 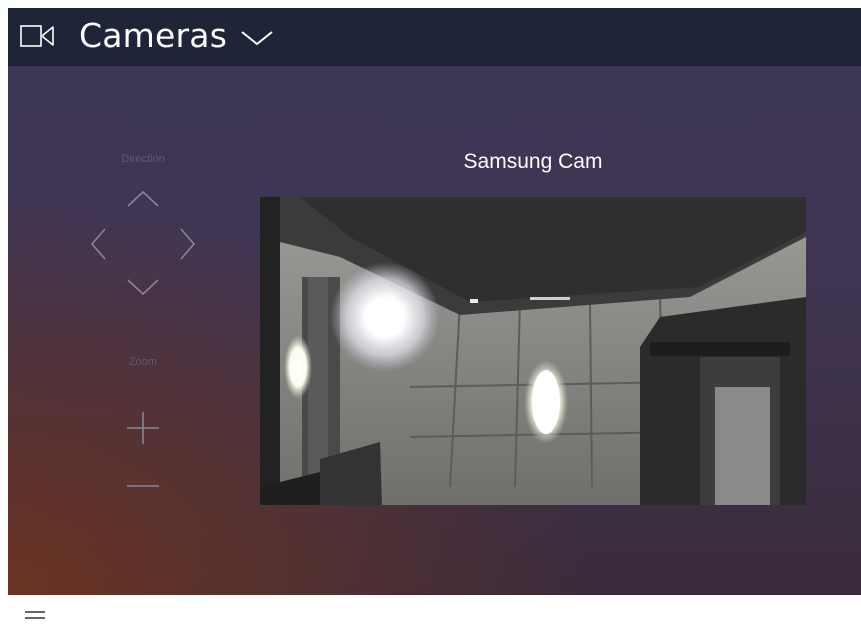 I want to click on pan-down-button, so click(x=143, y=288).